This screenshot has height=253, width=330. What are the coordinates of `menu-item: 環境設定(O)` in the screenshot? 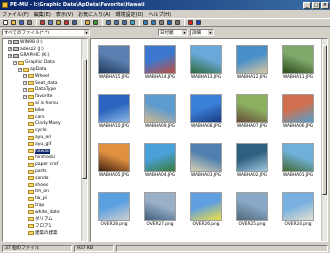 It's located at (130, 14).